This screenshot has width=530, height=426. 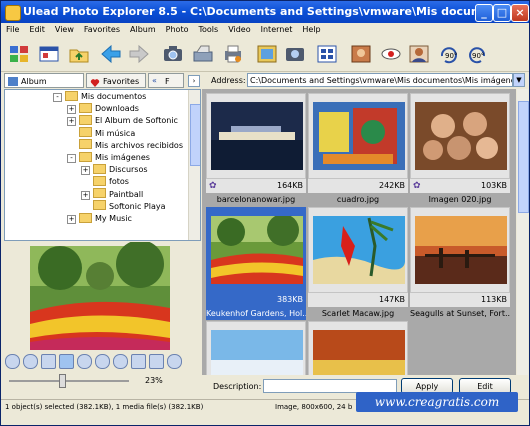 I want to click on zoom-out-icon, so click(x=30, y=361).